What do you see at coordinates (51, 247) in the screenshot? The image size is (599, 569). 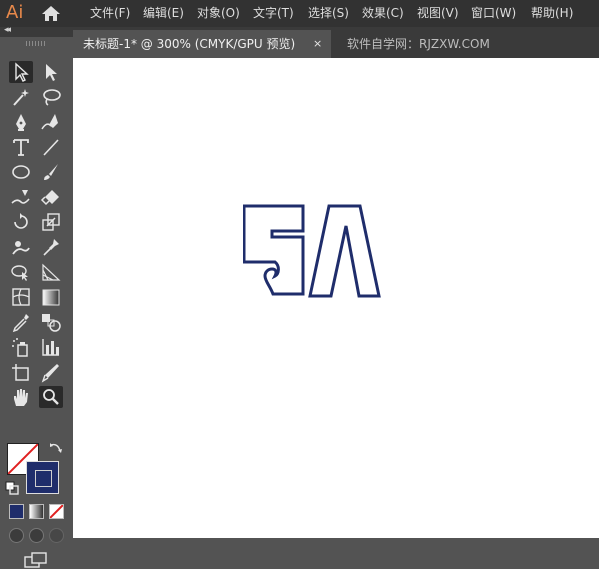 I see `free-transform-tool-icon` at bounding box center [51, 247].